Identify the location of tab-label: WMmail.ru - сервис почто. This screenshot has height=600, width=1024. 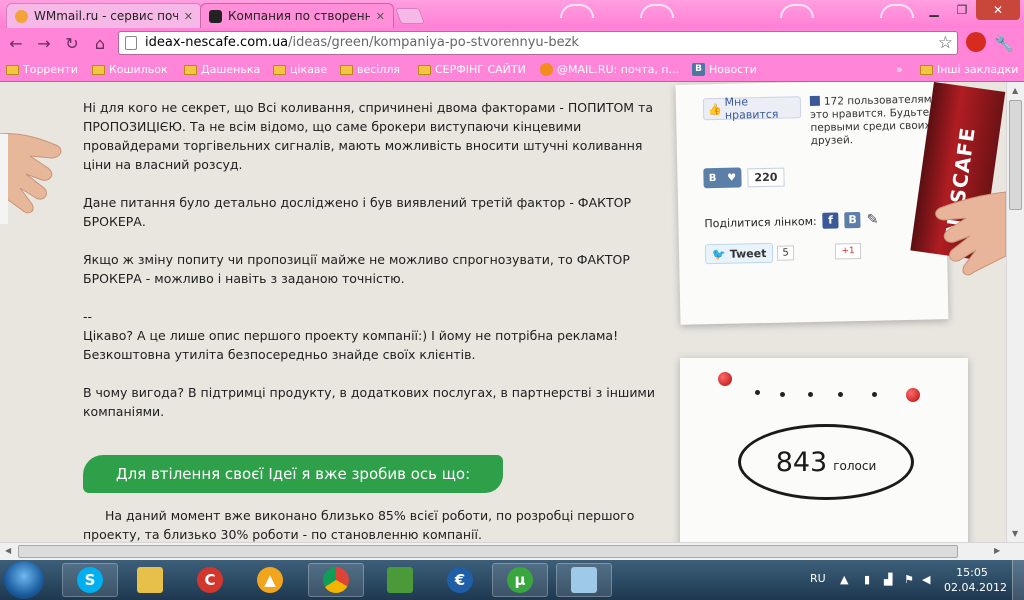
(106, 16).